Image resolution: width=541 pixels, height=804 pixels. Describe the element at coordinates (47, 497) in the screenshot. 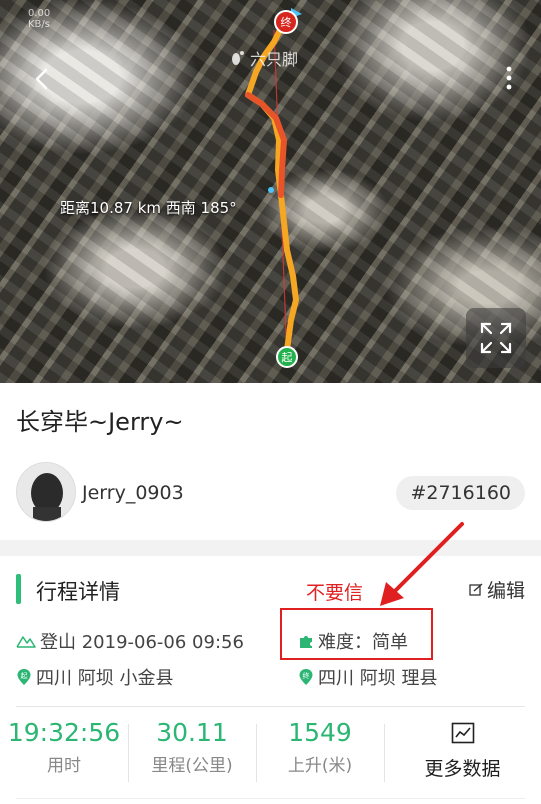

I see `user-avatar-icon` at that location.